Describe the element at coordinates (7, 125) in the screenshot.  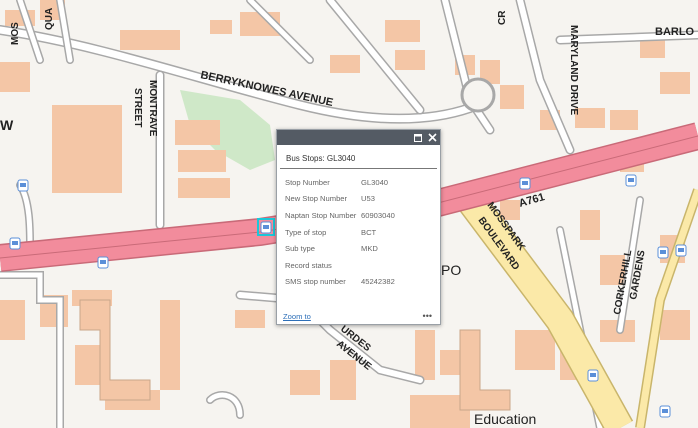
I see `label-w: W` at that location.